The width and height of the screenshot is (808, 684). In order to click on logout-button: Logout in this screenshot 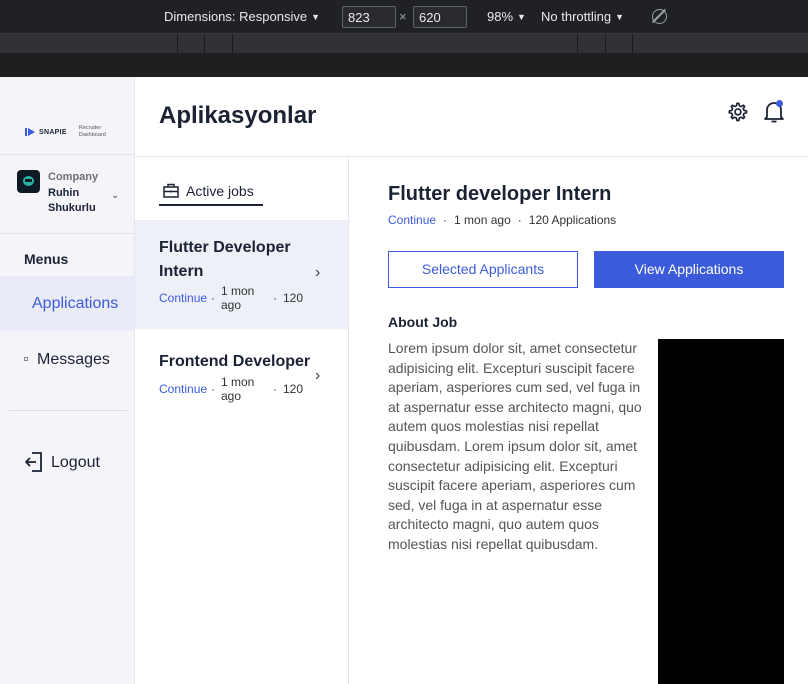, I will do `click(74, 463)`.